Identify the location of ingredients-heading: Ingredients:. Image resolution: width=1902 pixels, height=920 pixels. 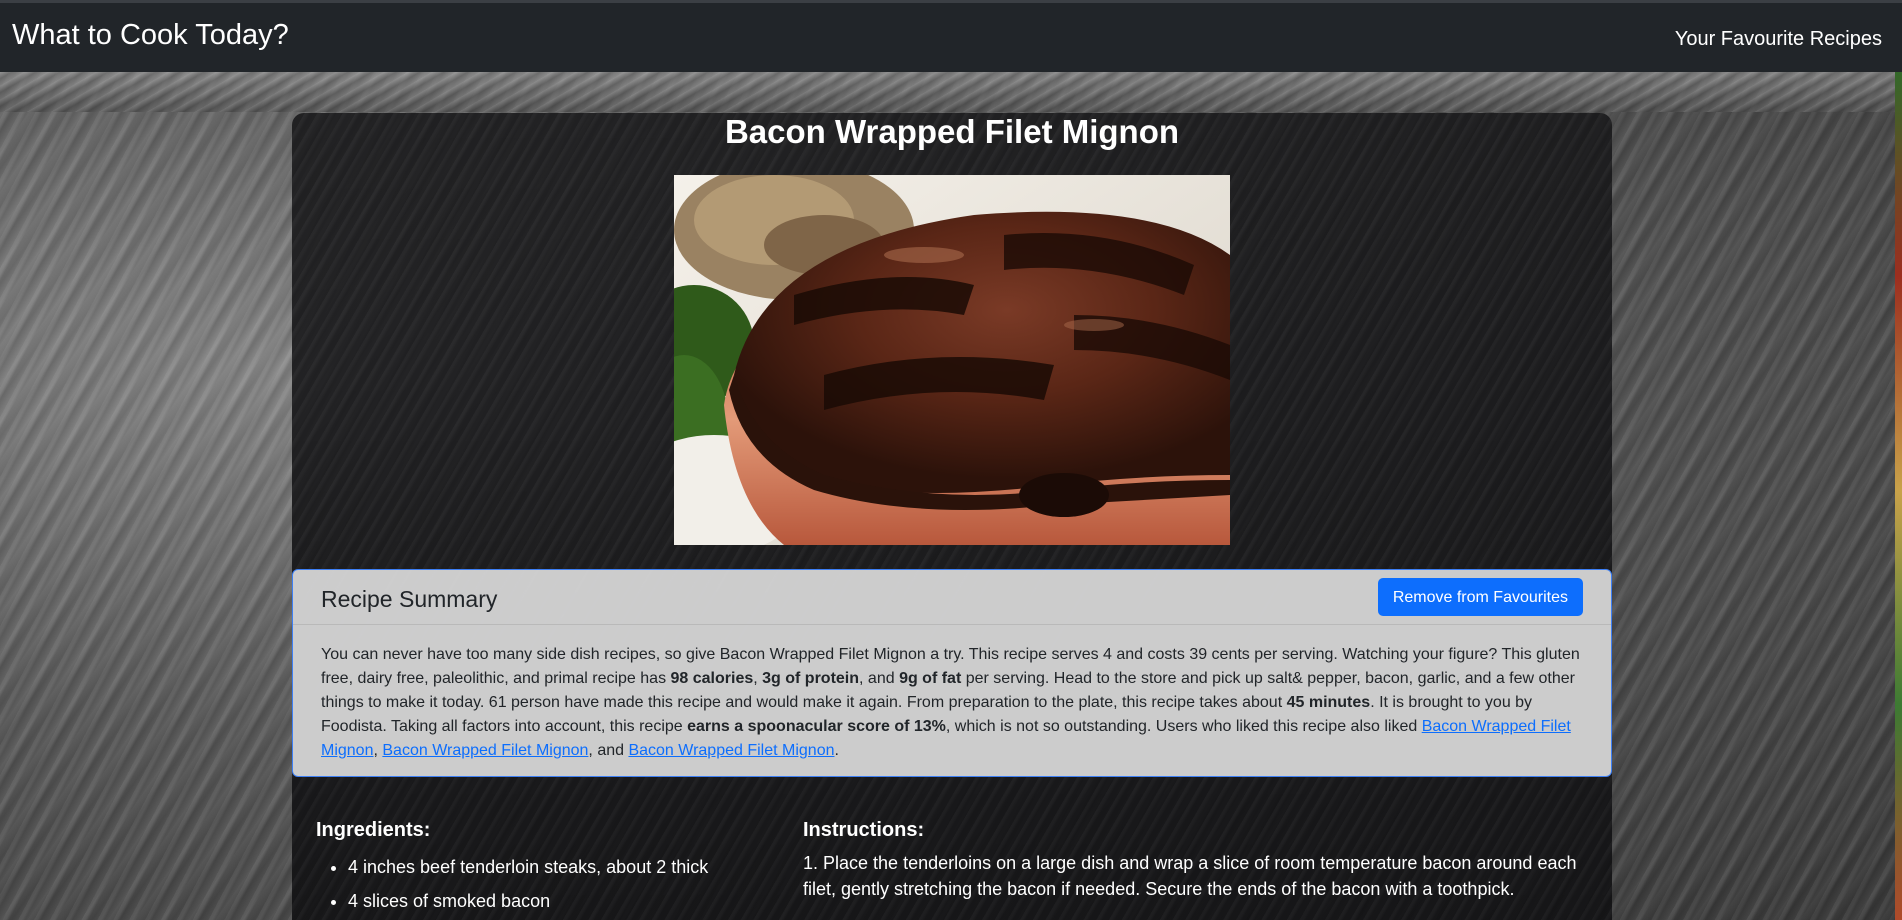
(373, 830).